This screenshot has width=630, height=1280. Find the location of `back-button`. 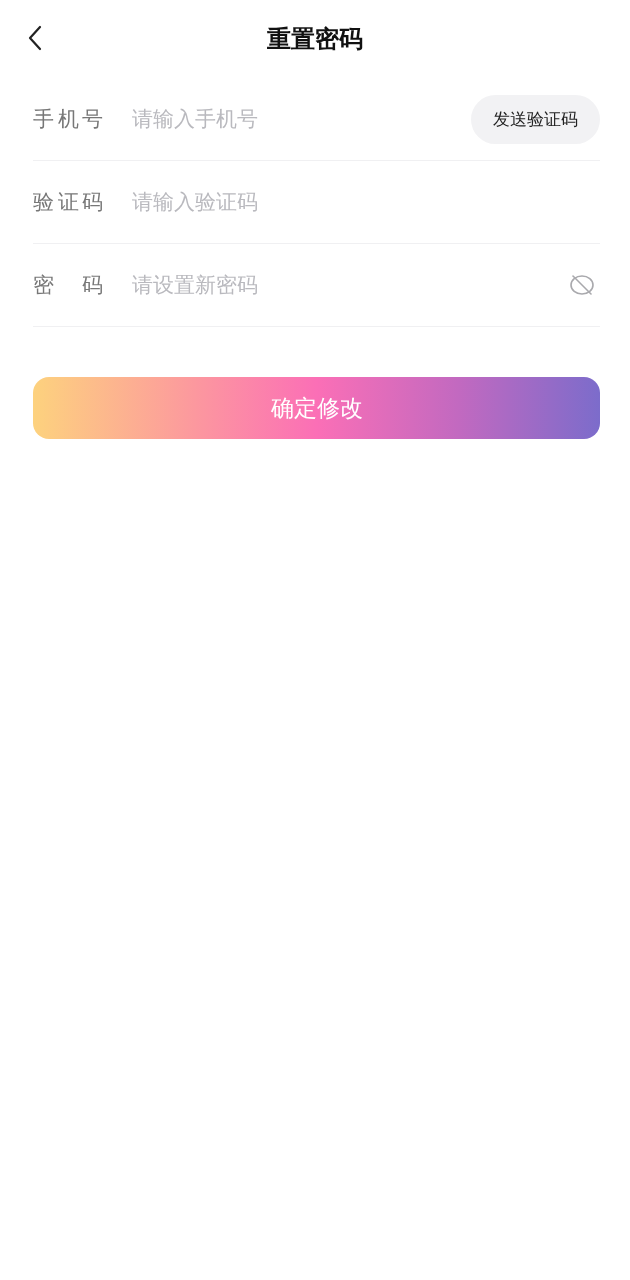

back-button is located at coordinates (35, 38).